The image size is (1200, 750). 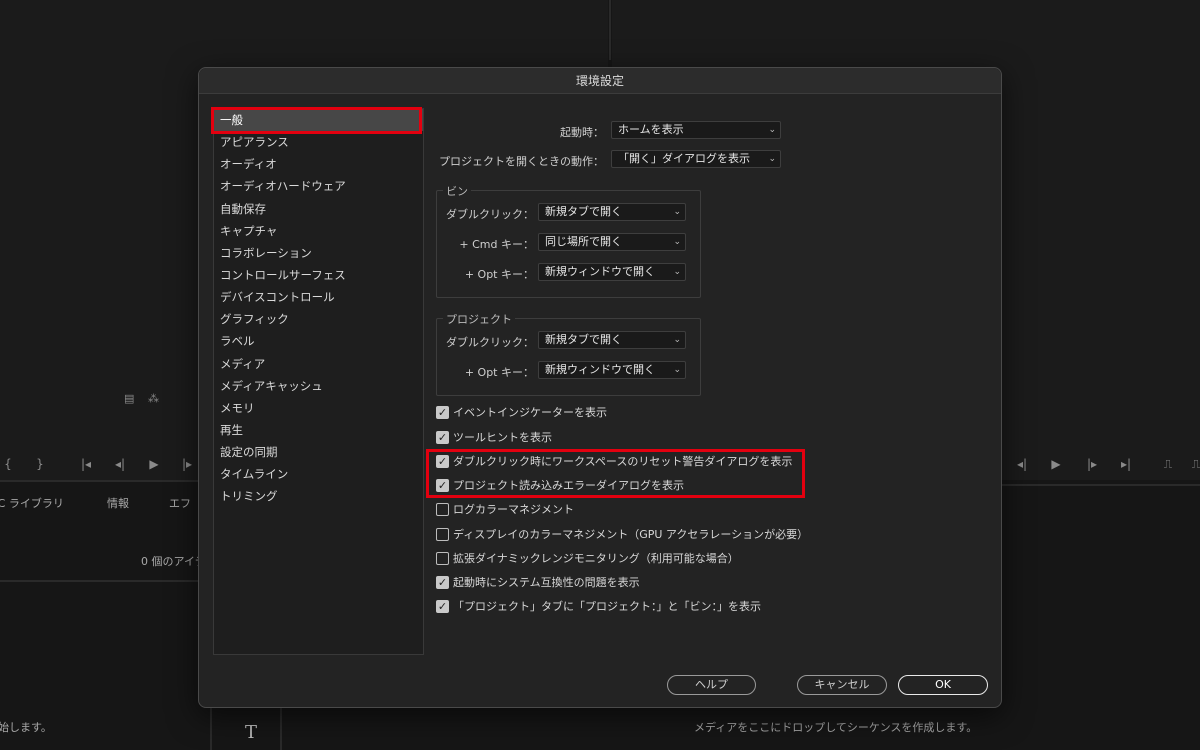 I want to click on checkbox-label: ディスプレイのカラーマネジメント（GPU アクセラレーションが必要）, so click(x=631, y=534).